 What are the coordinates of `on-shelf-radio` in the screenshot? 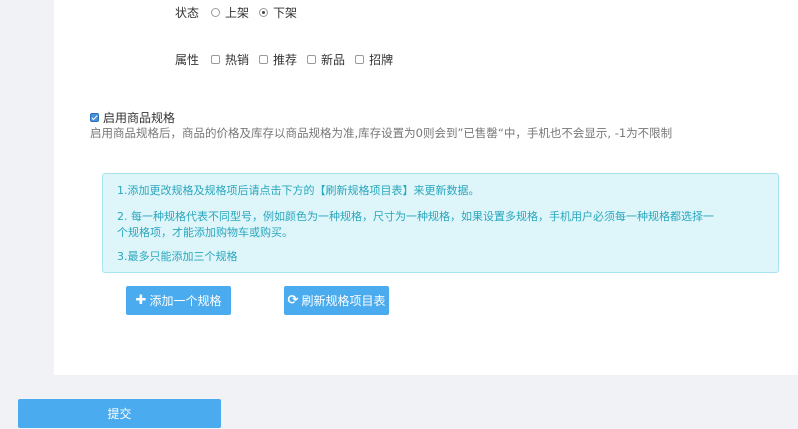 It's located at (216, 12).